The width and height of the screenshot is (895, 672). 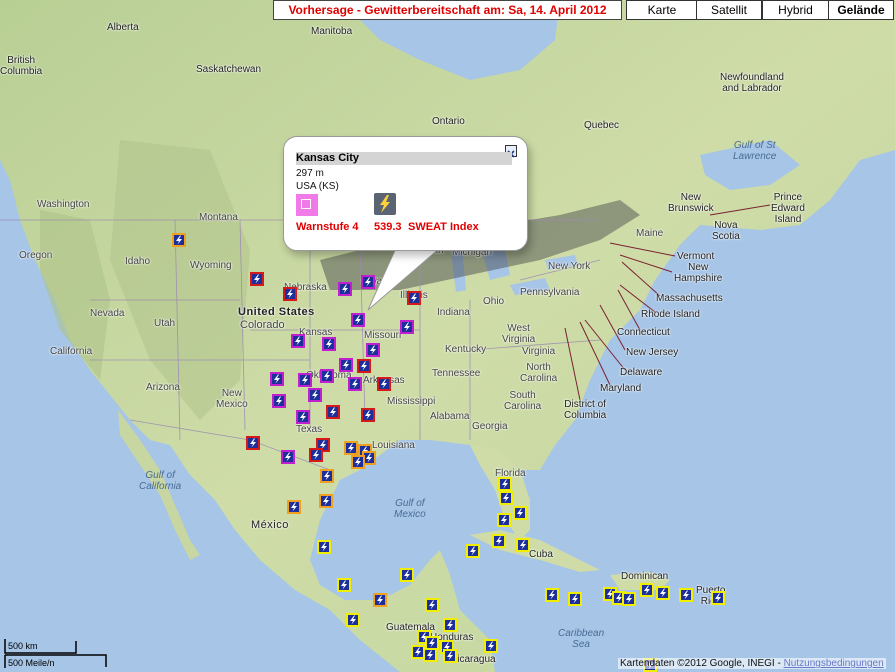 I want to click on label-delaware: Delaware, so click(x=641, y=372).